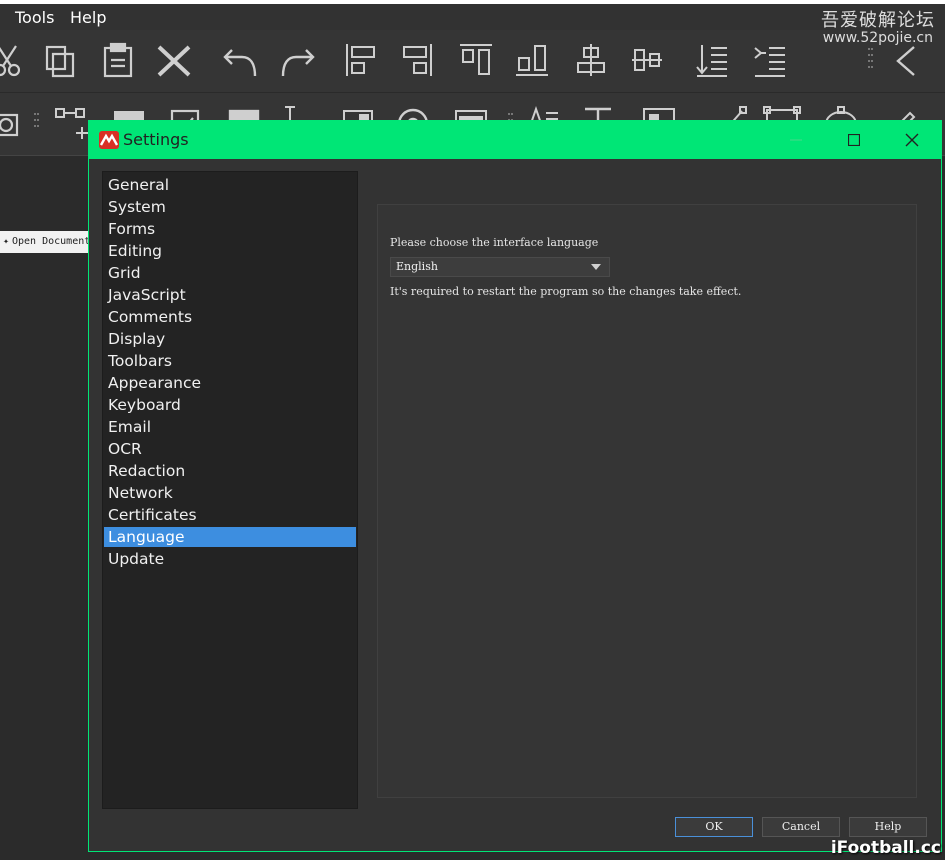  I want to click on align-center-vertical-icon, so click(647, 60).